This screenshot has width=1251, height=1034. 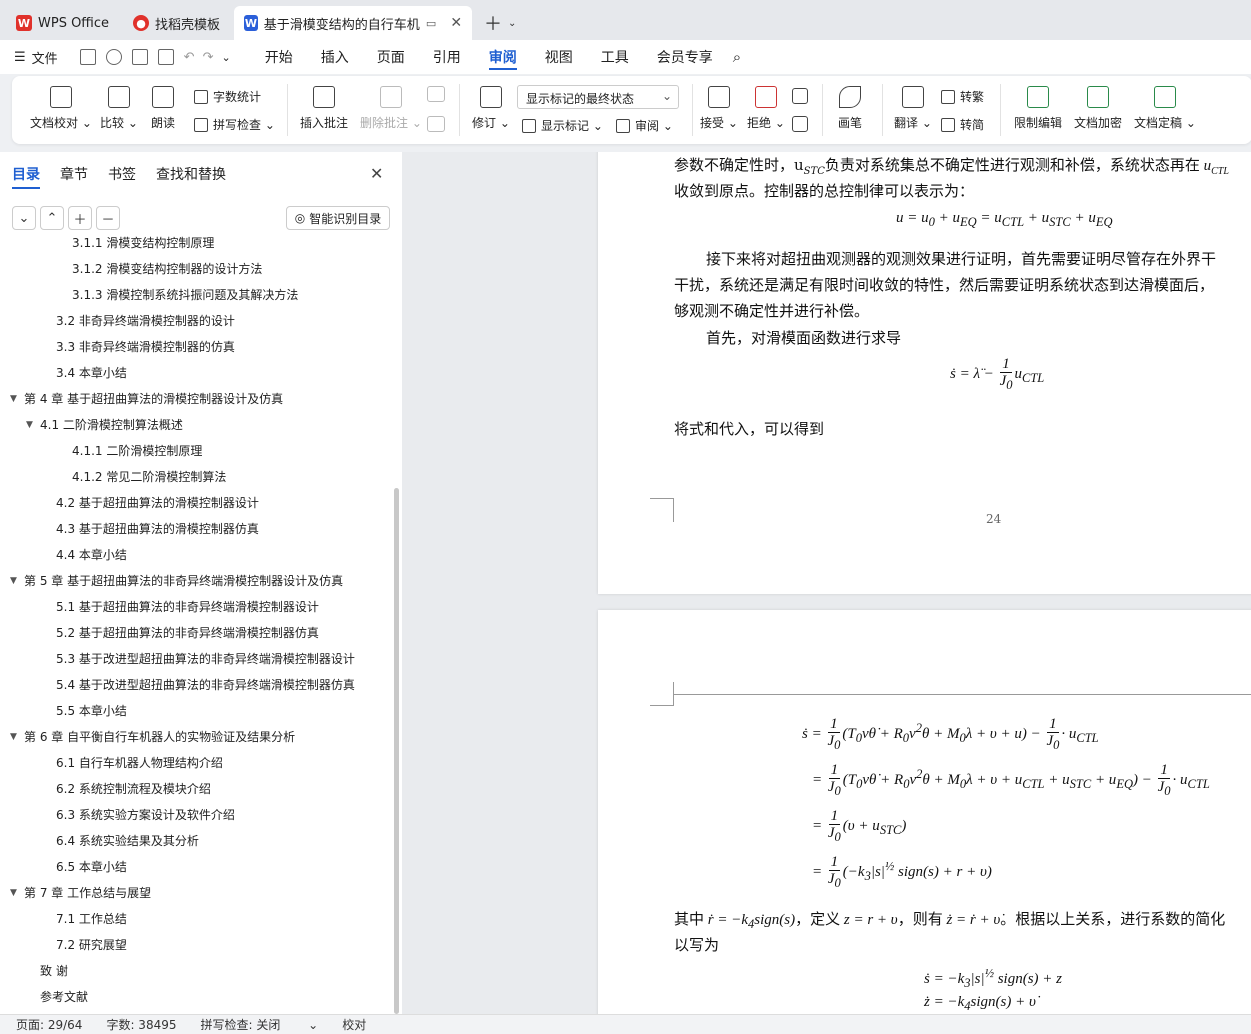 I want to click on toc-item: 3.1.2 滑模变结构控制器的设计方法, so click(x=167, y=268).